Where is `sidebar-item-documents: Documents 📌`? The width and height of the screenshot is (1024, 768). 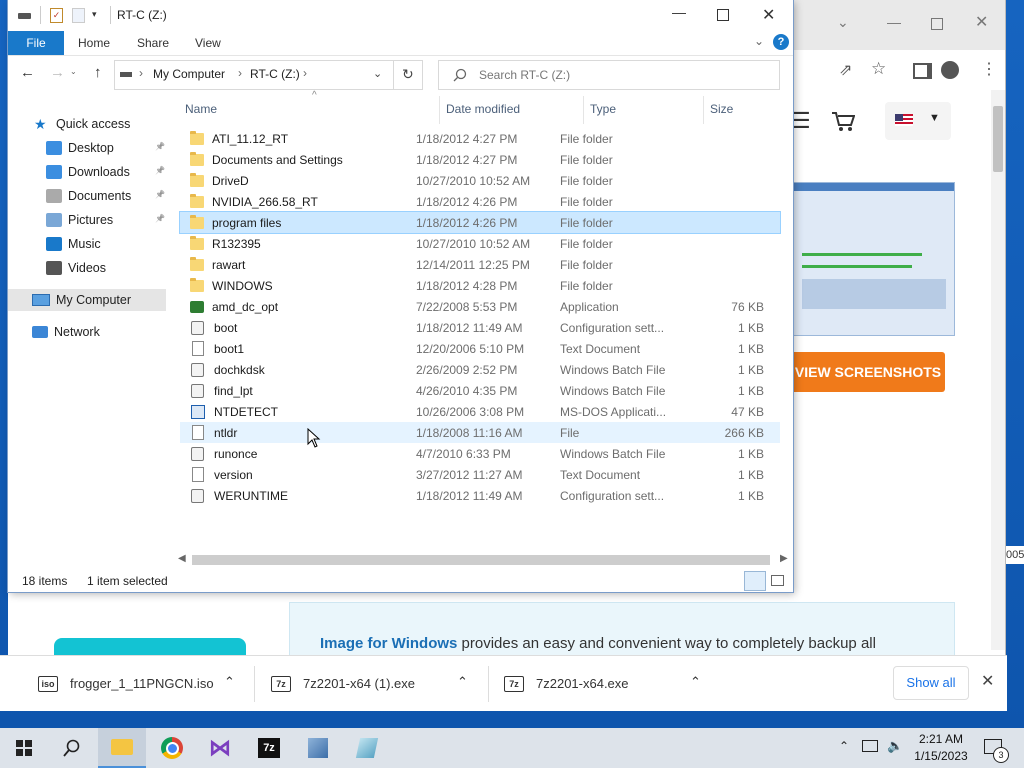
sidebar-item-documents: Documents 📌 is located at coordinates (87, 196).